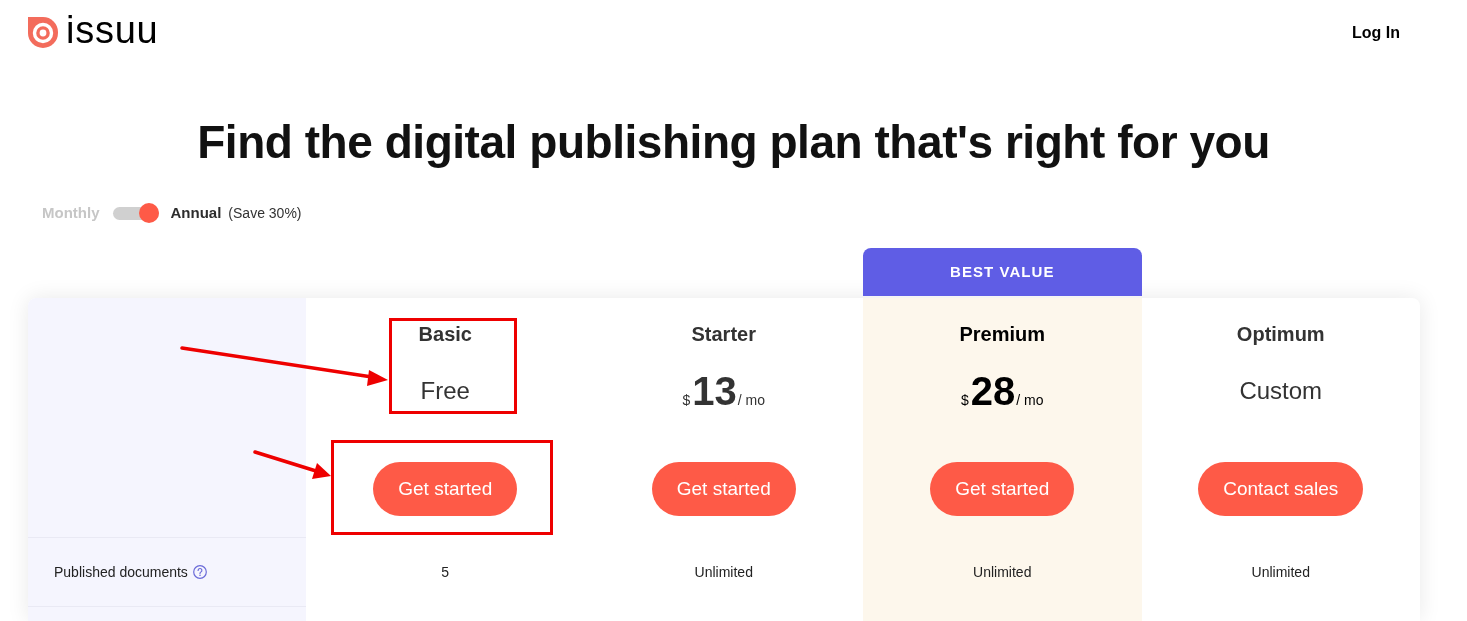 This screenshot has height=621, width=1467. I want to click on help-icon, so click(199, 572).